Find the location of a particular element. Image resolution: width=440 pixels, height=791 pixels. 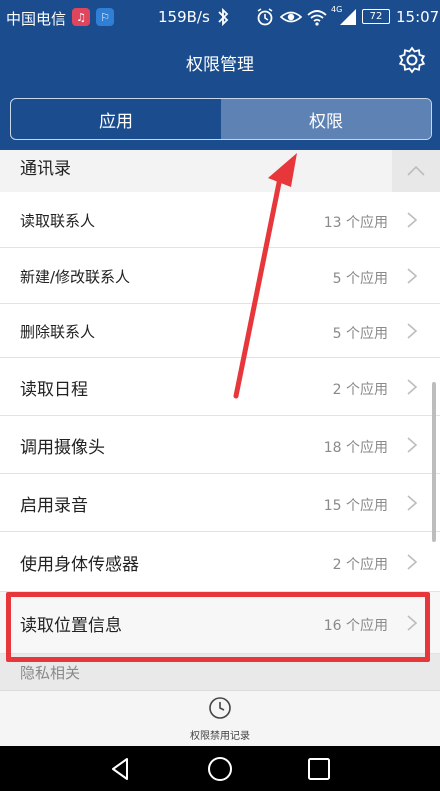

header: 权限管理 is located at coordinates (220, 61).